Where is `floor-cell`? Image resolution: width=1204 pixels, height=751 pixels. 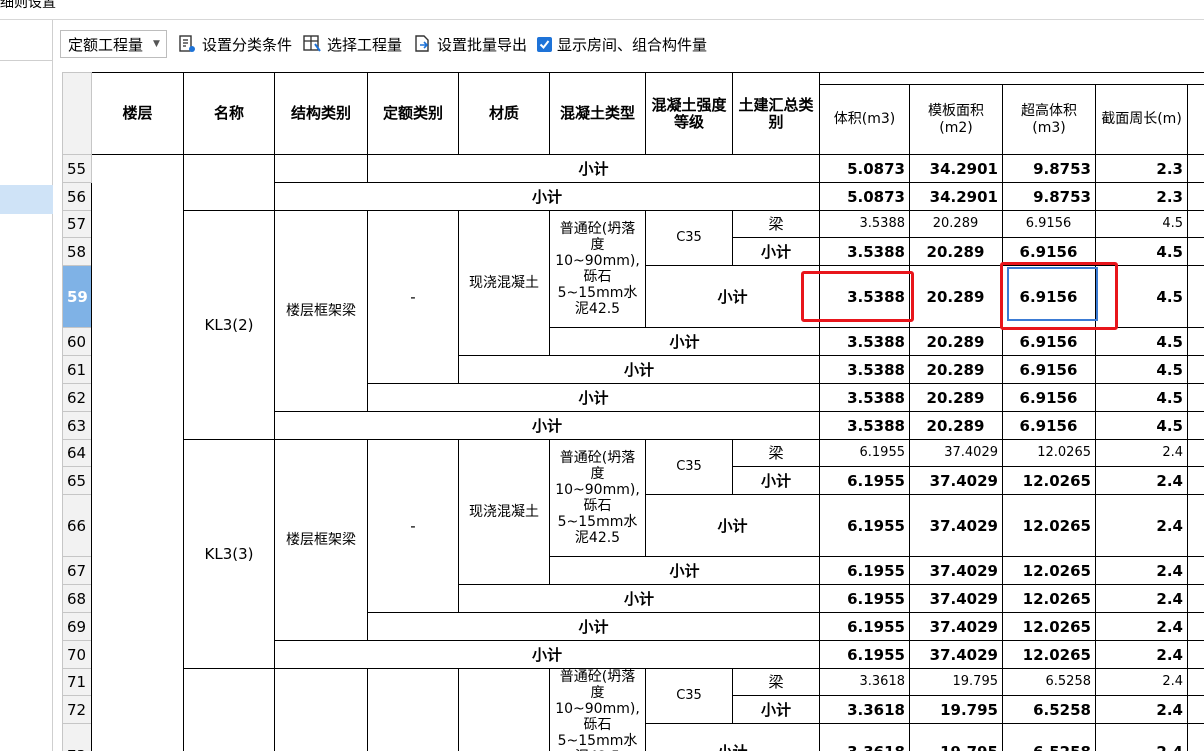 floor-cell is located at coordinates (137, 452).